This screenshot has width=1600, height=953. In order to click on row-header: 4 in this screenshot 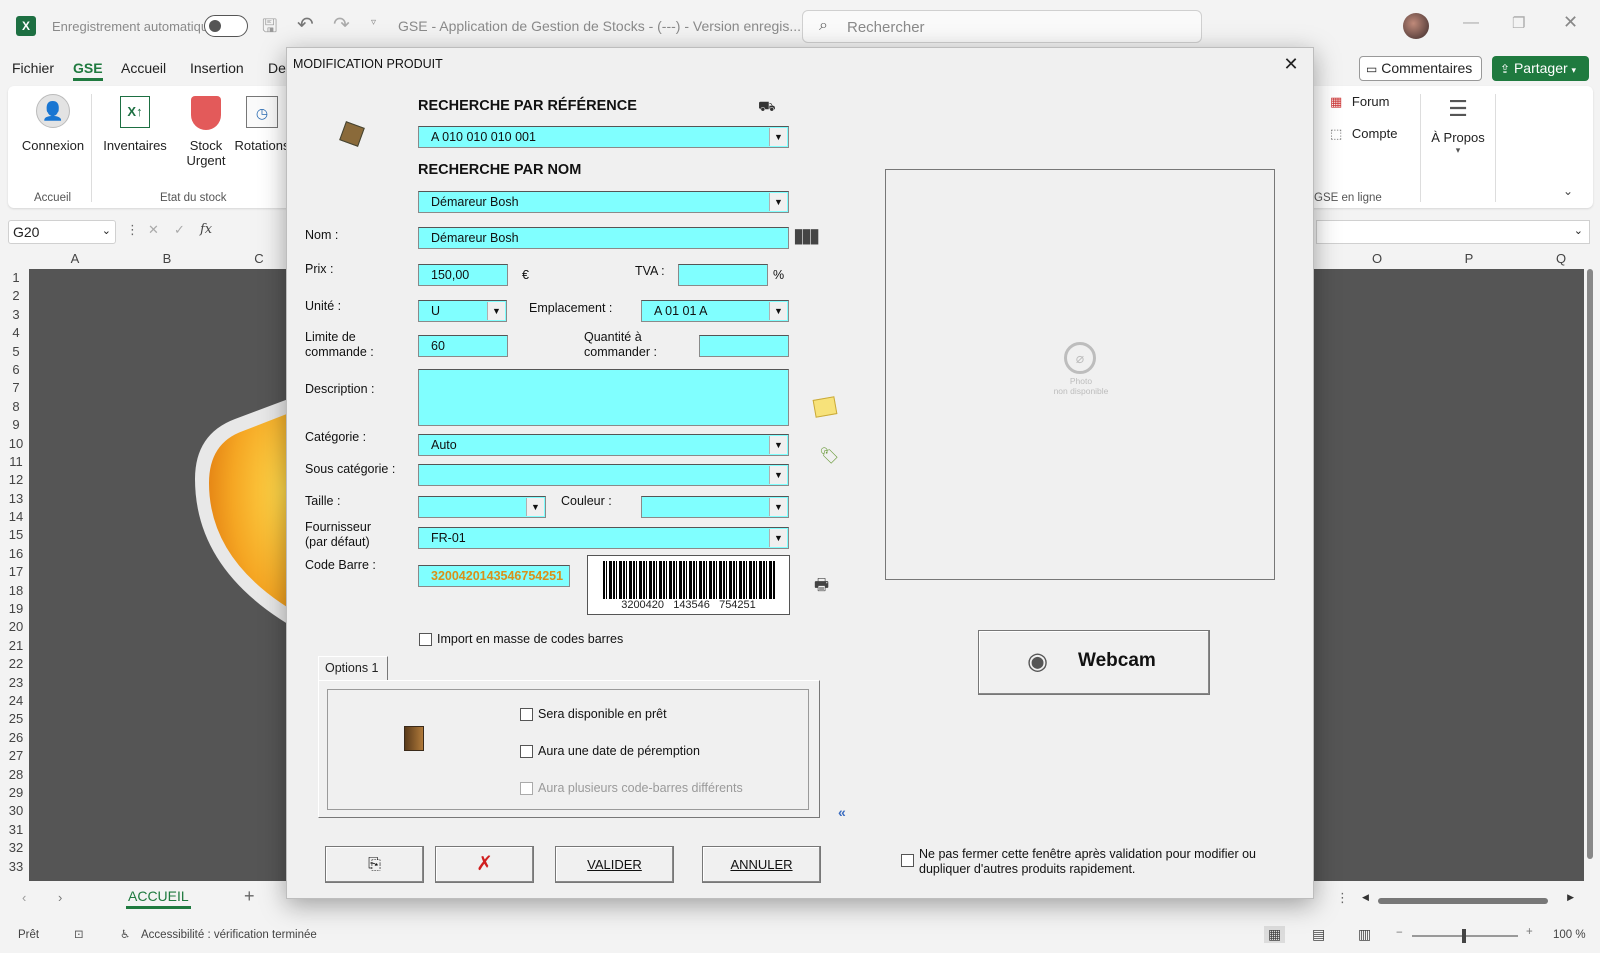, I will do `click(16, 333)`.